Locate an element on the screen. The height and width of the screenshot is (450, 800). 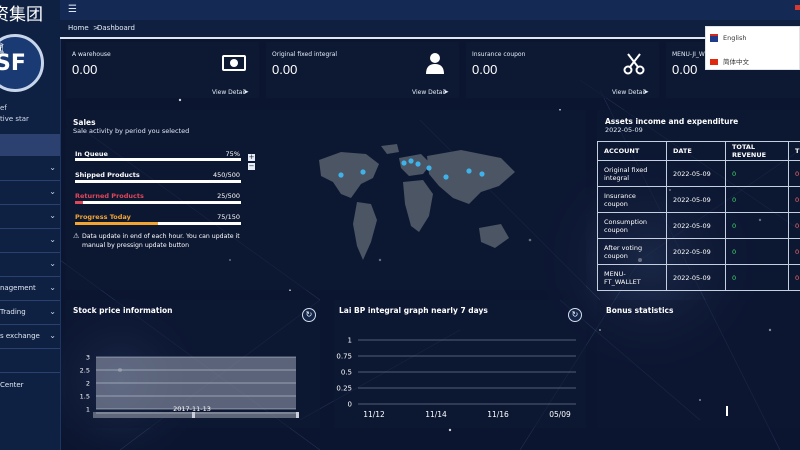
sidebar-item-label: Center is located at coordinates (12, 385).